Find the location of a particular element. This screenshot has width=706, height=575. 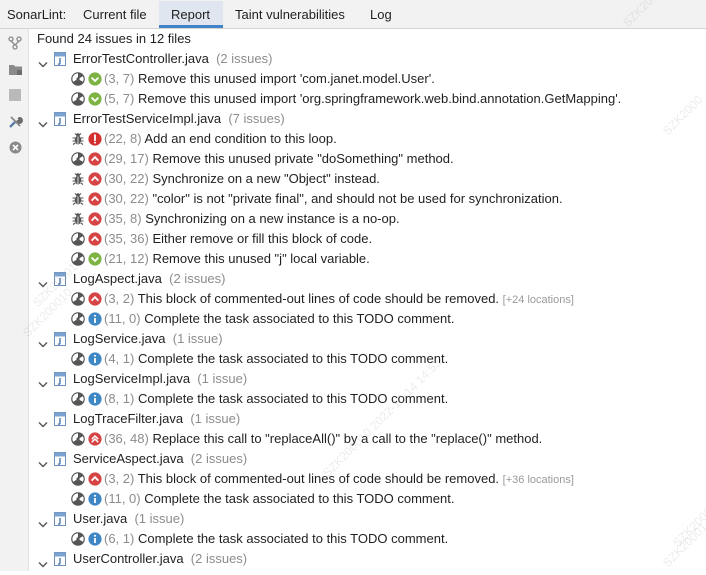

side-toolbar is located at coordinates (14, 300).